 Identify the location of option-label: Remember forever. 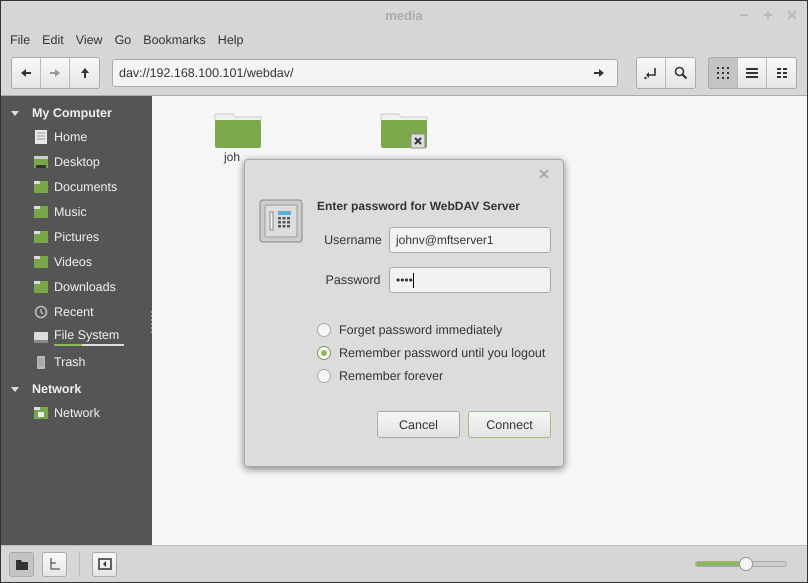
(391, 376).